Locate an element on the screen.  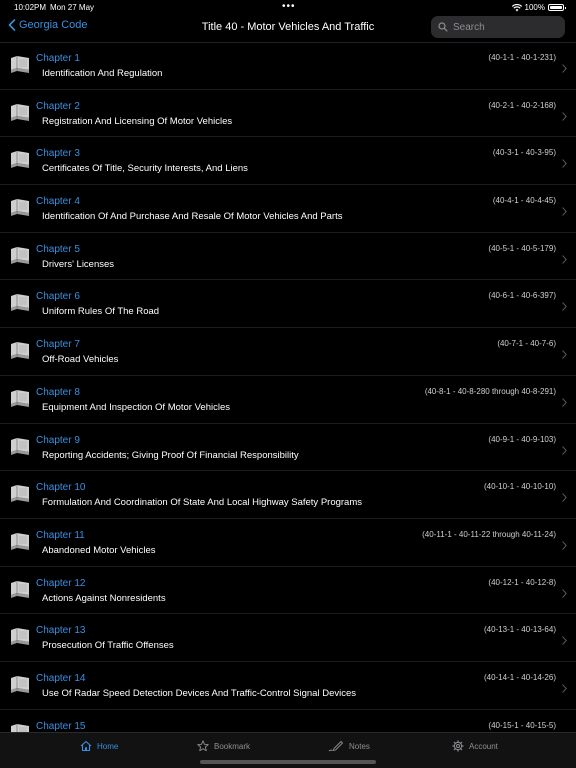
status-bar: 10:02PM Mon 27 May ••• 100% is located at coordinates (288, 7).